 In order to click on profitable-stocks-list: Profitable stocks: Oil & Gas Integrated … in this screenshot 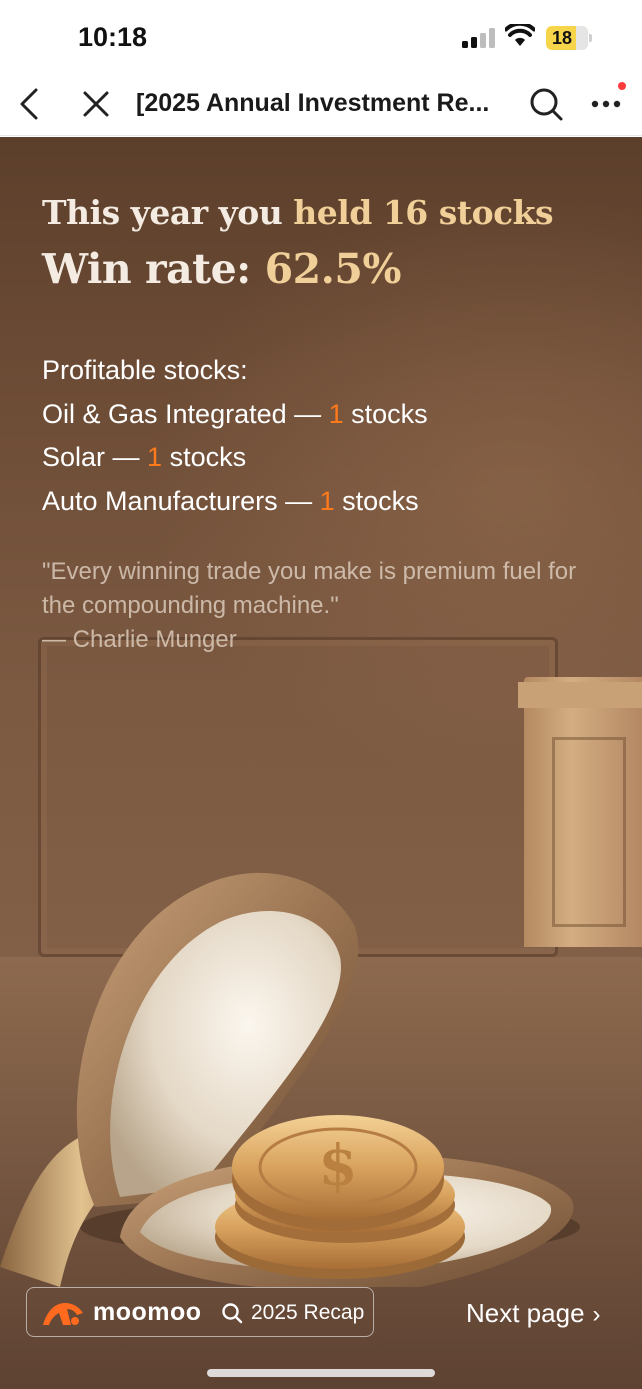, I will do `click(235, 436)`.